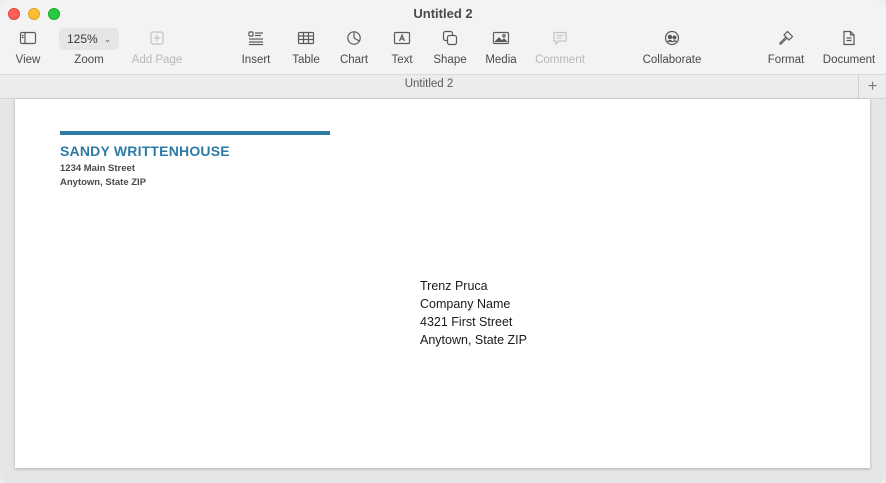 Image resolution: width=886 pixels, height=483 pixels. I want to click on view-button: View, so click(29, 49).